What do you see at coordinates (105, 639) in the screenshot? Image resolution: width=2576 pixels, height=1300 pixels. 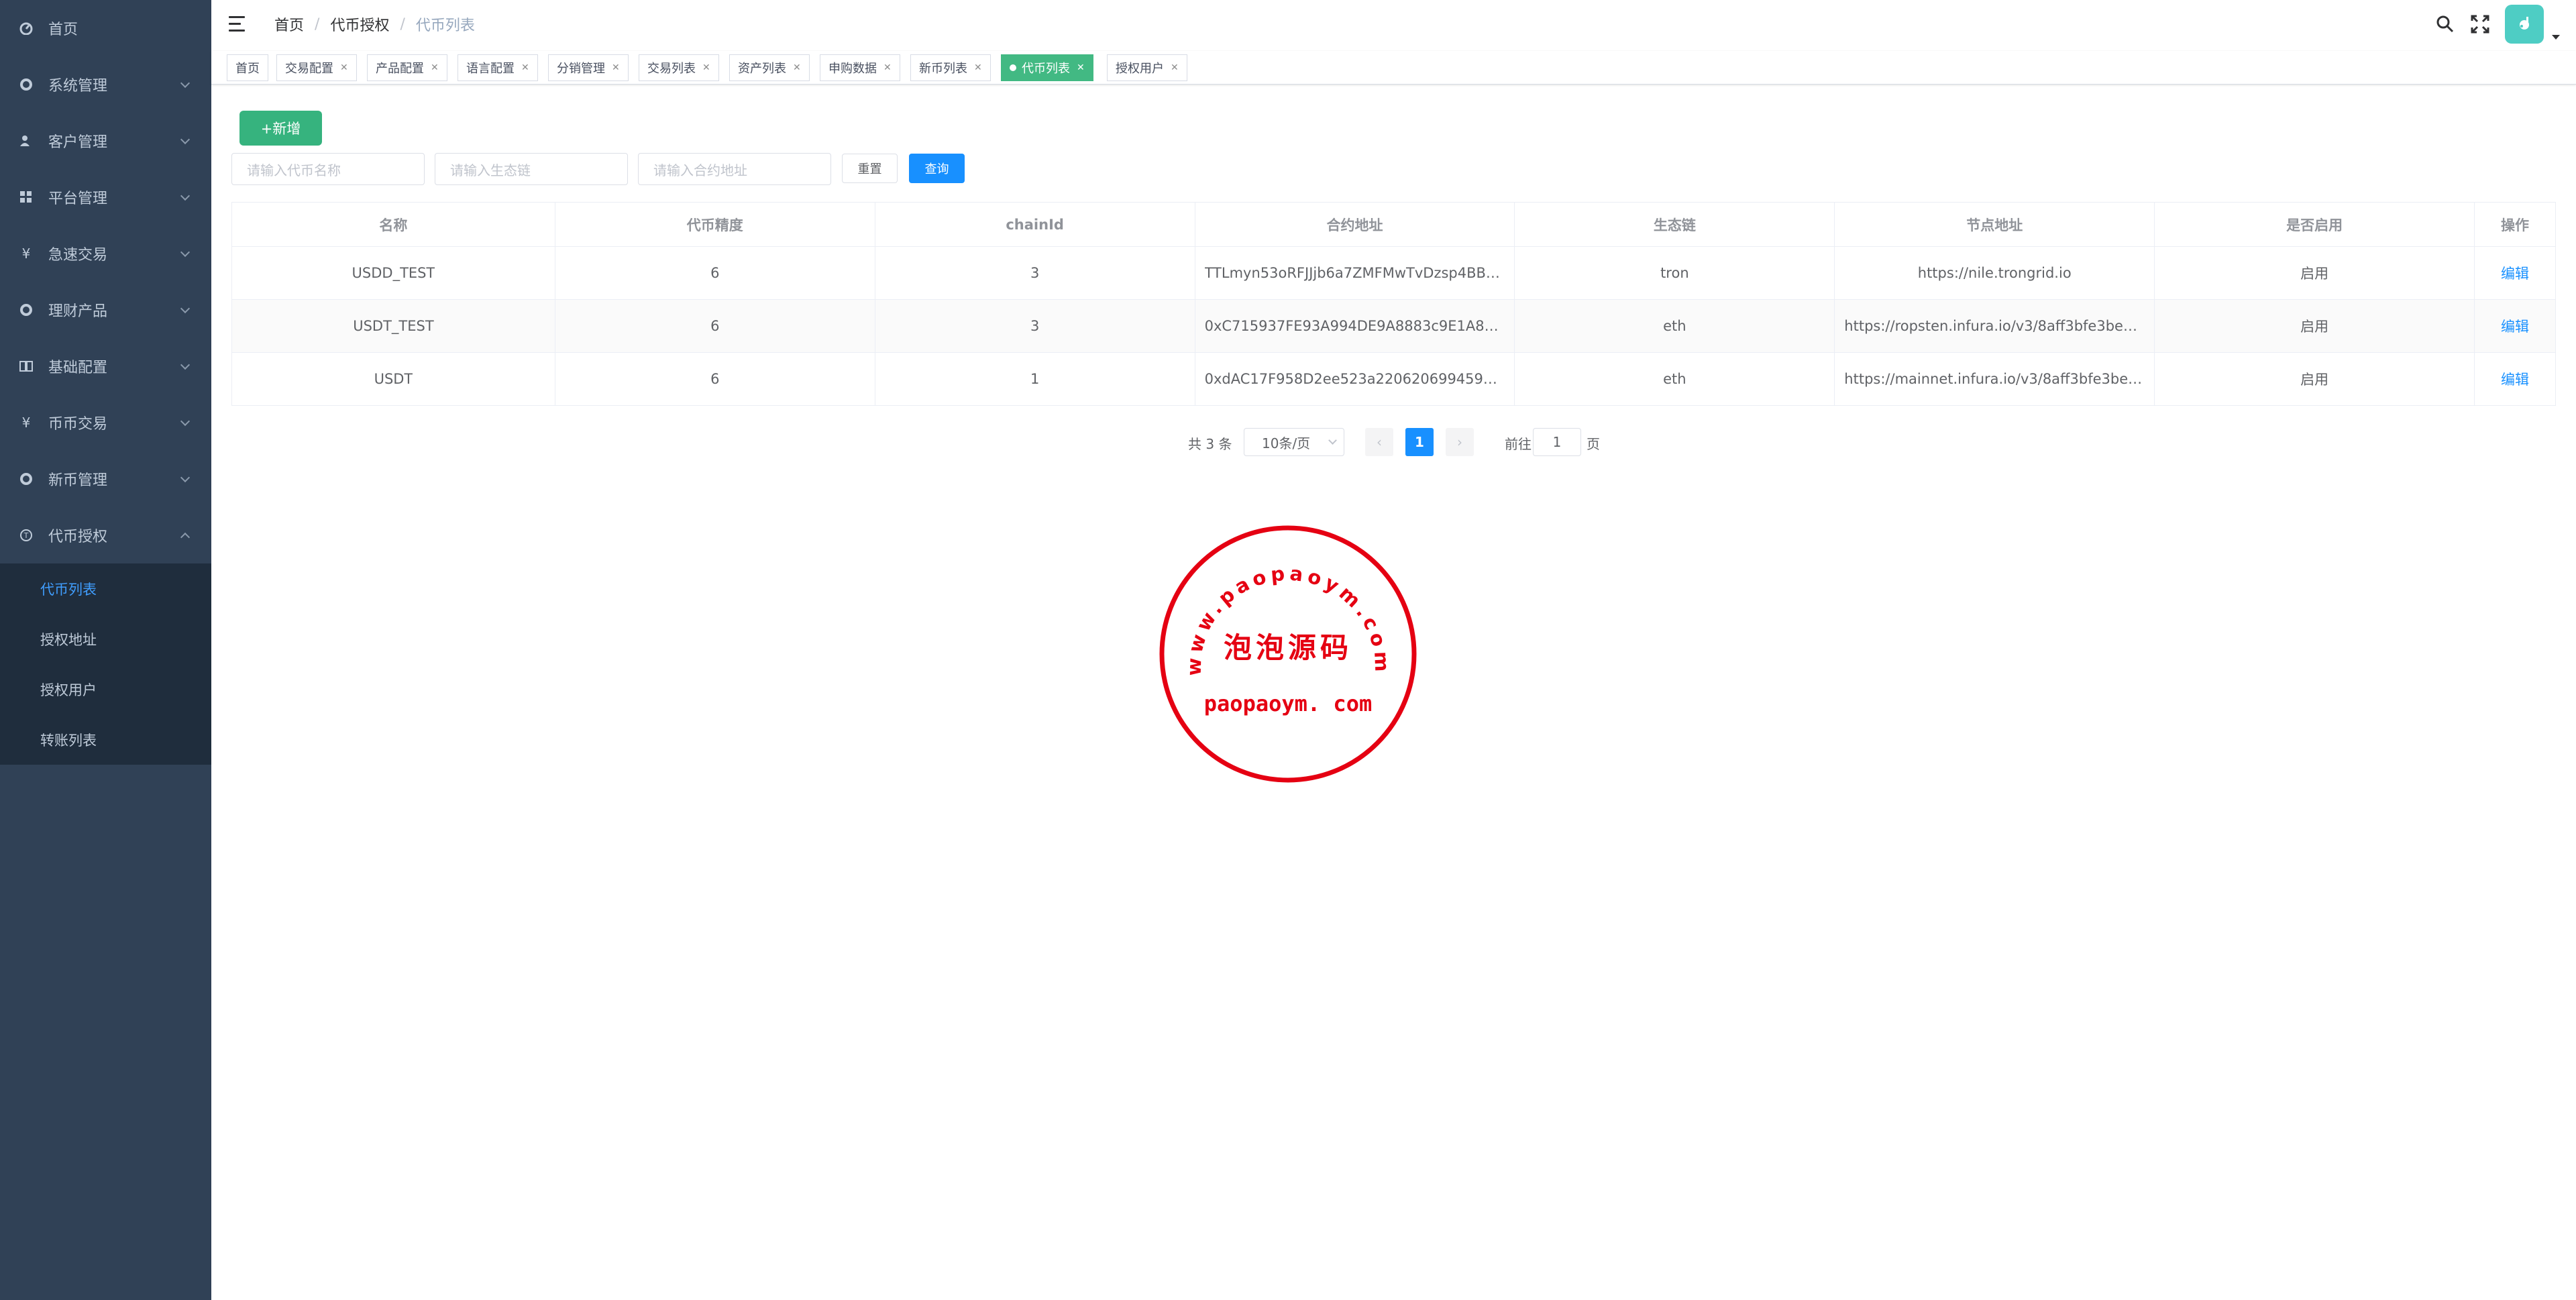 I see `sidebar-subitem-auth-address: 授权地址` at bounding box center [105, 639].